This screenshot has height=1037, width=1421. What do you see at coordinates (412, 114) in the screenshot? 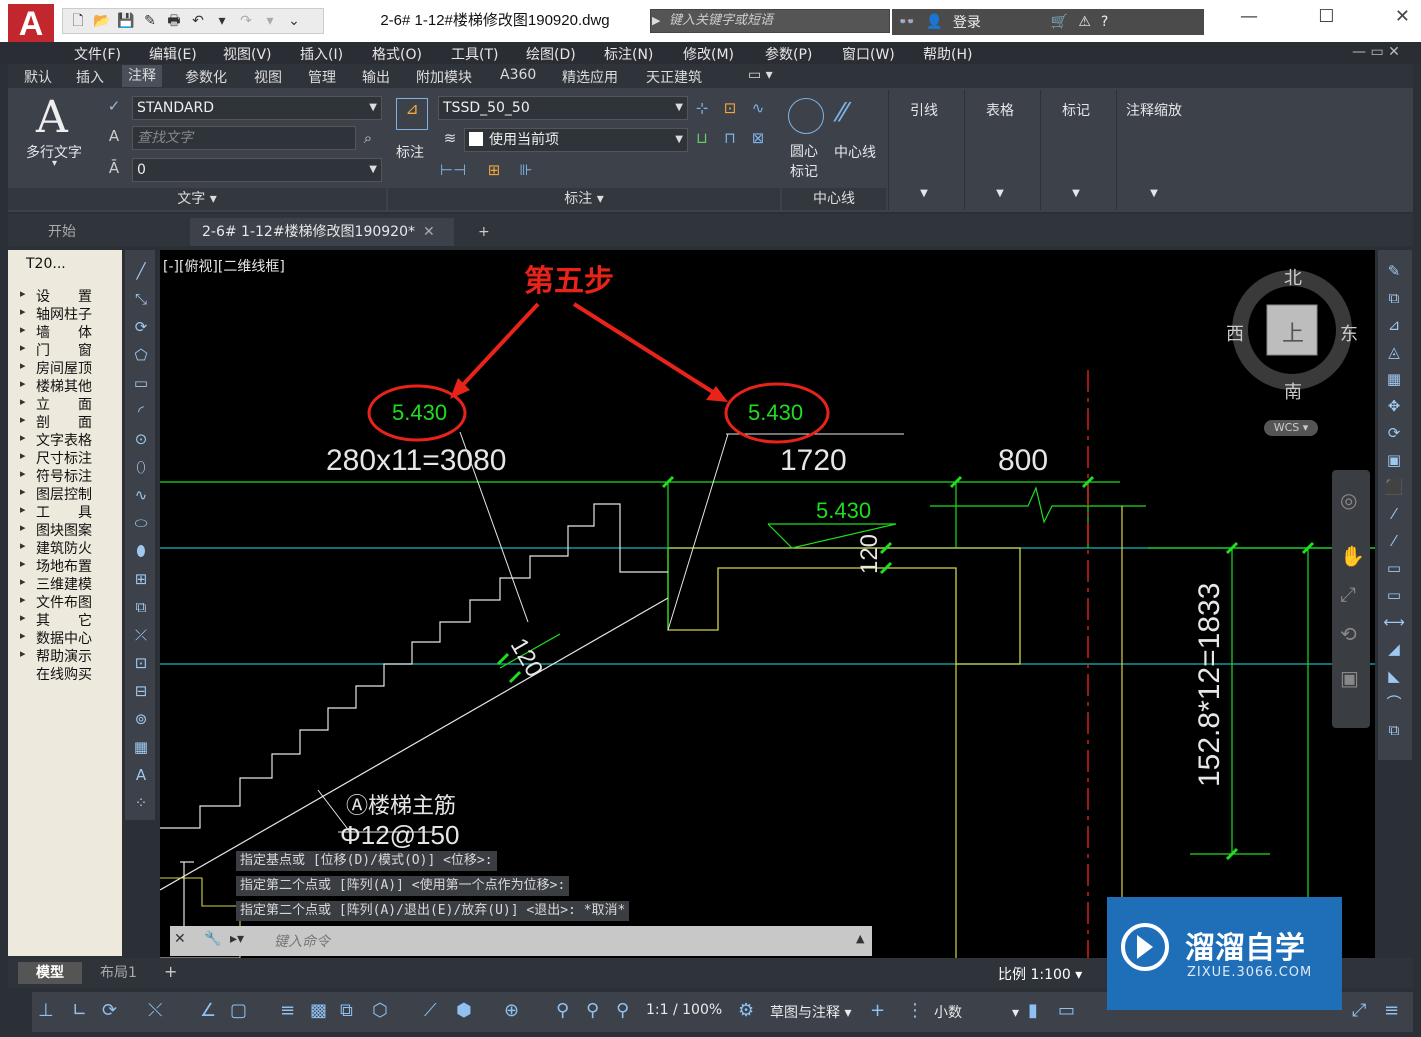
I see `dimension-icon: ⊿` at bounding box center [412, 114].